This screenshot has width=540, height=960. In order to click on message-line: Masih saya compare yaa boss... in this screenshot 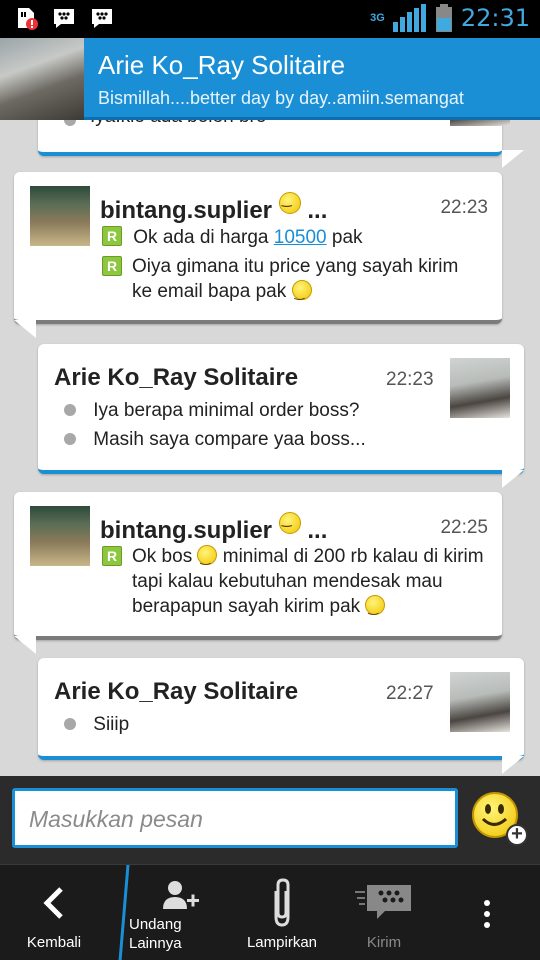, I will do `click(215, 439)`.